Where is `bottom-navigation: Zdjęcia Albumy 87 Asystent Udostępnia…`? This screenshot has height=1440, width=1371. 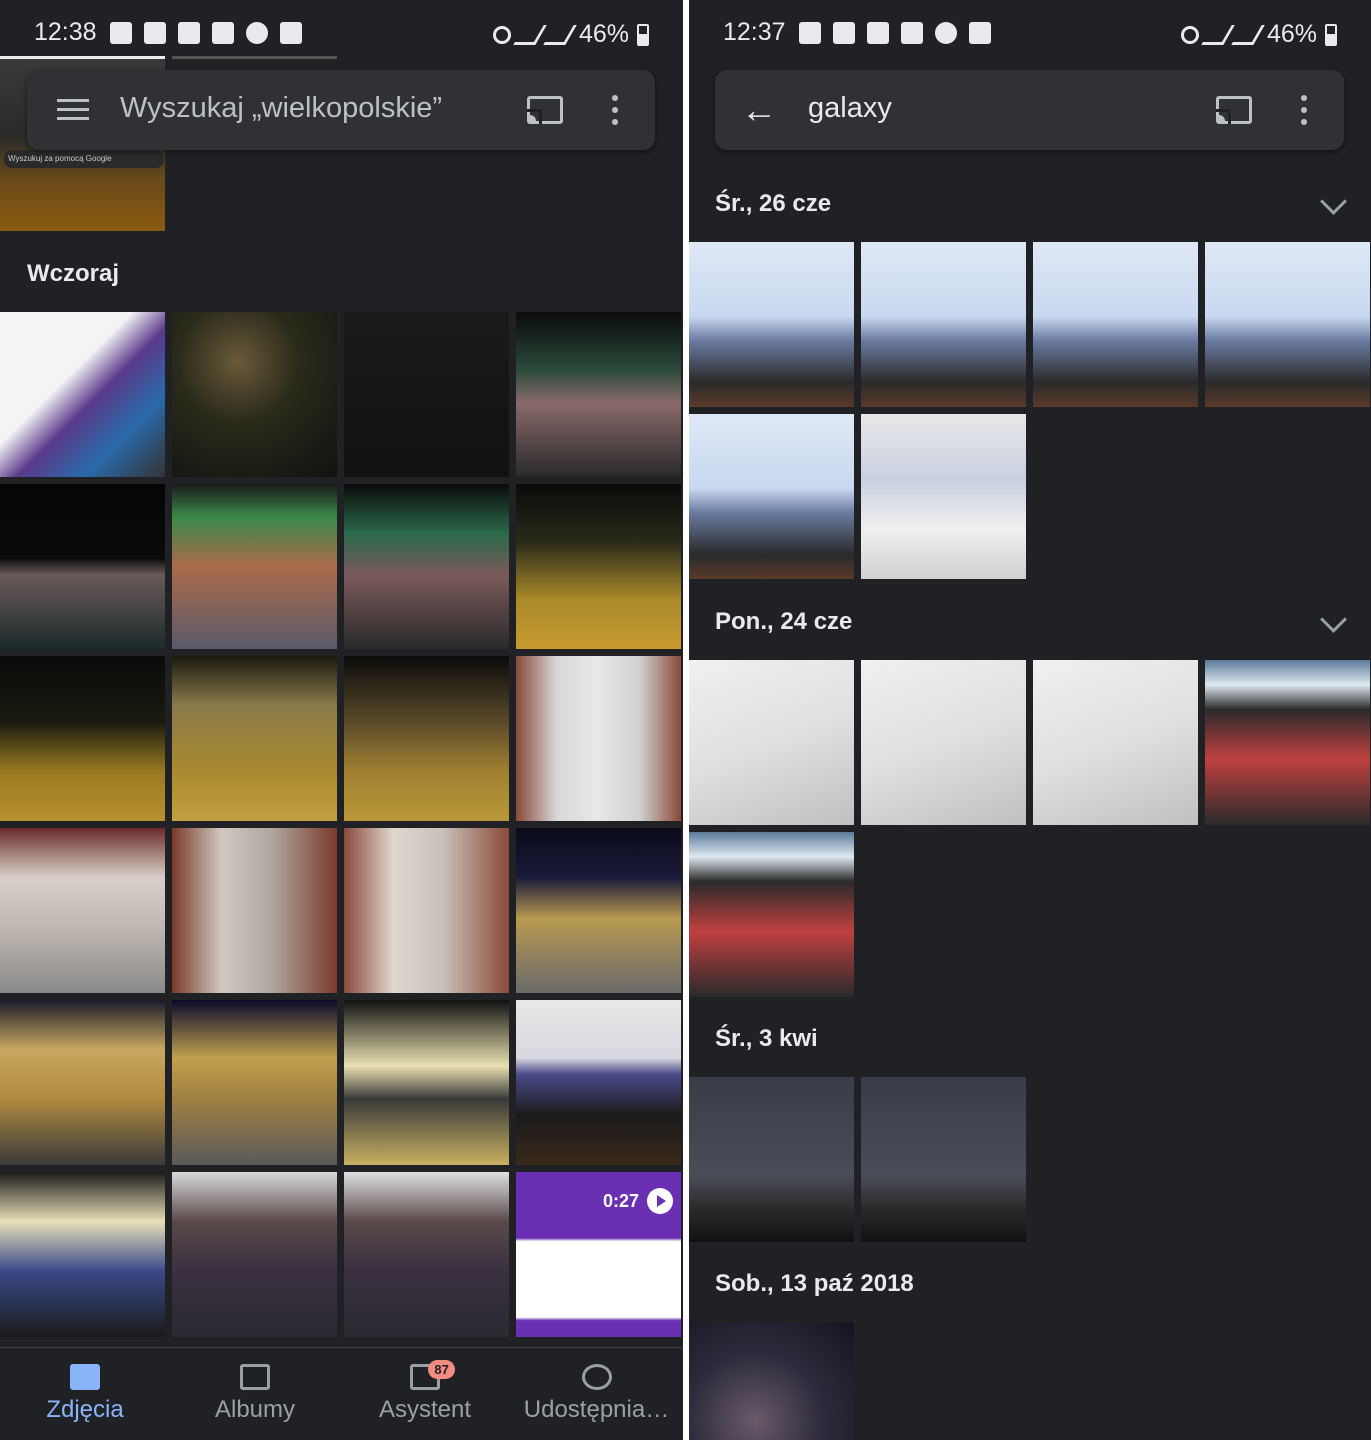 bottom-navigation: Zdjęcia Albumy 87 Asystent Udostępnia… is located at coordinates (341, 1393).